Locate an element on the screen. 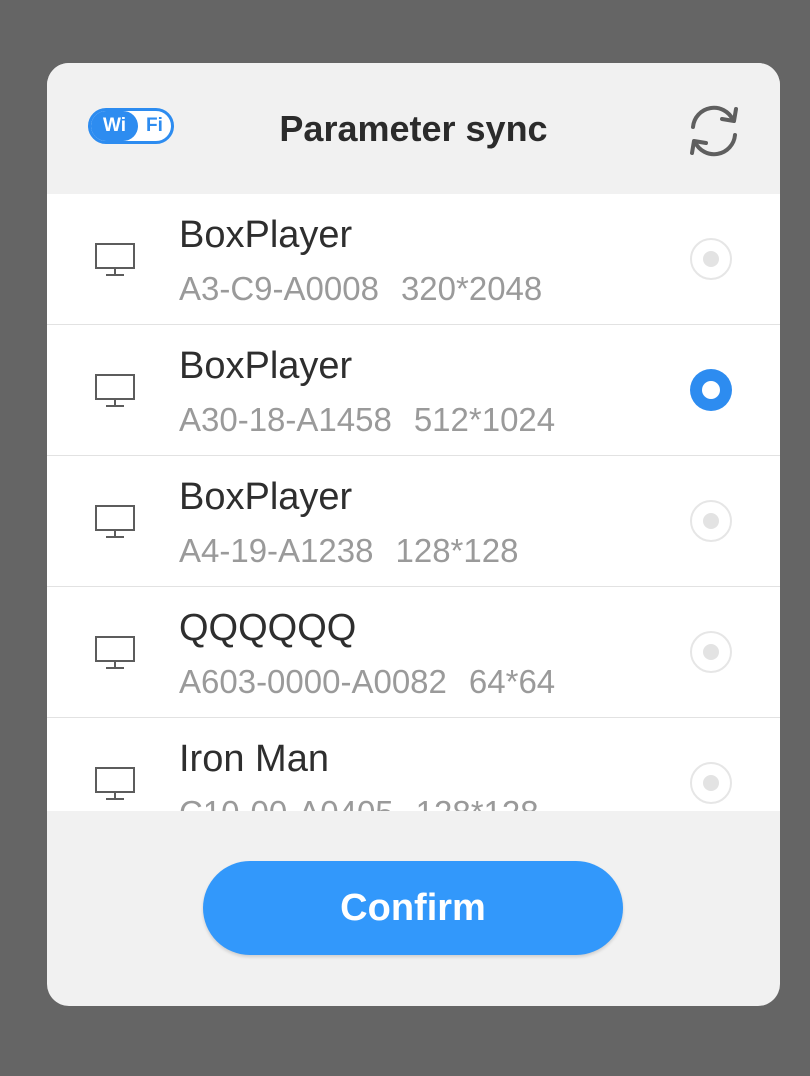 This screenshot has width=810, height=1076. device-row: BoxPlayer A30-18-A1458 512*1024 is located at coordinates (413, 390).